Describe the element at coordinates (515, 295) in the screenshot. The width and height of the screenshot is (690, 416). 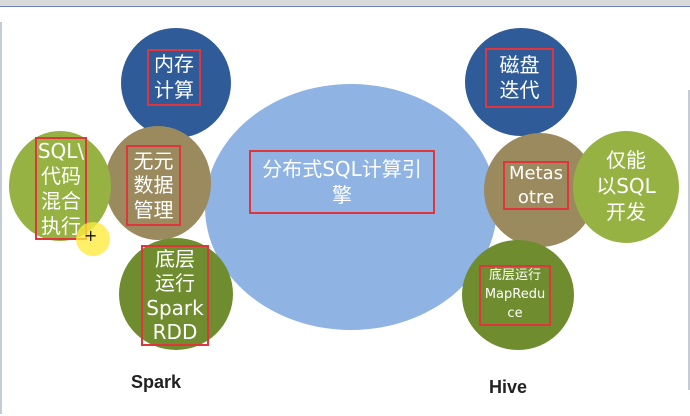
I see `hive-bottom-text: 底层运行 MapRedu ce` at that location.